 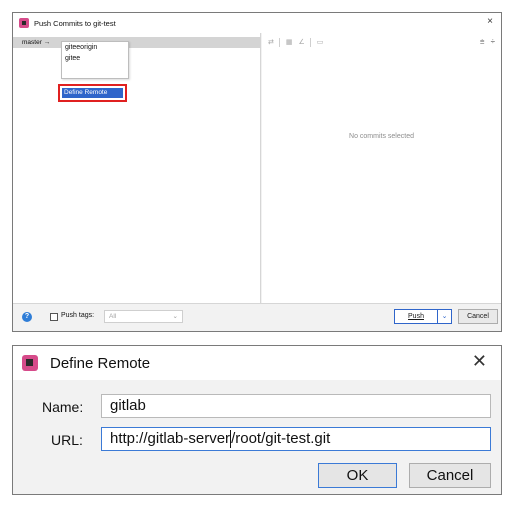 I want to click on close-icon: ✕, so click(x=479, y=361).